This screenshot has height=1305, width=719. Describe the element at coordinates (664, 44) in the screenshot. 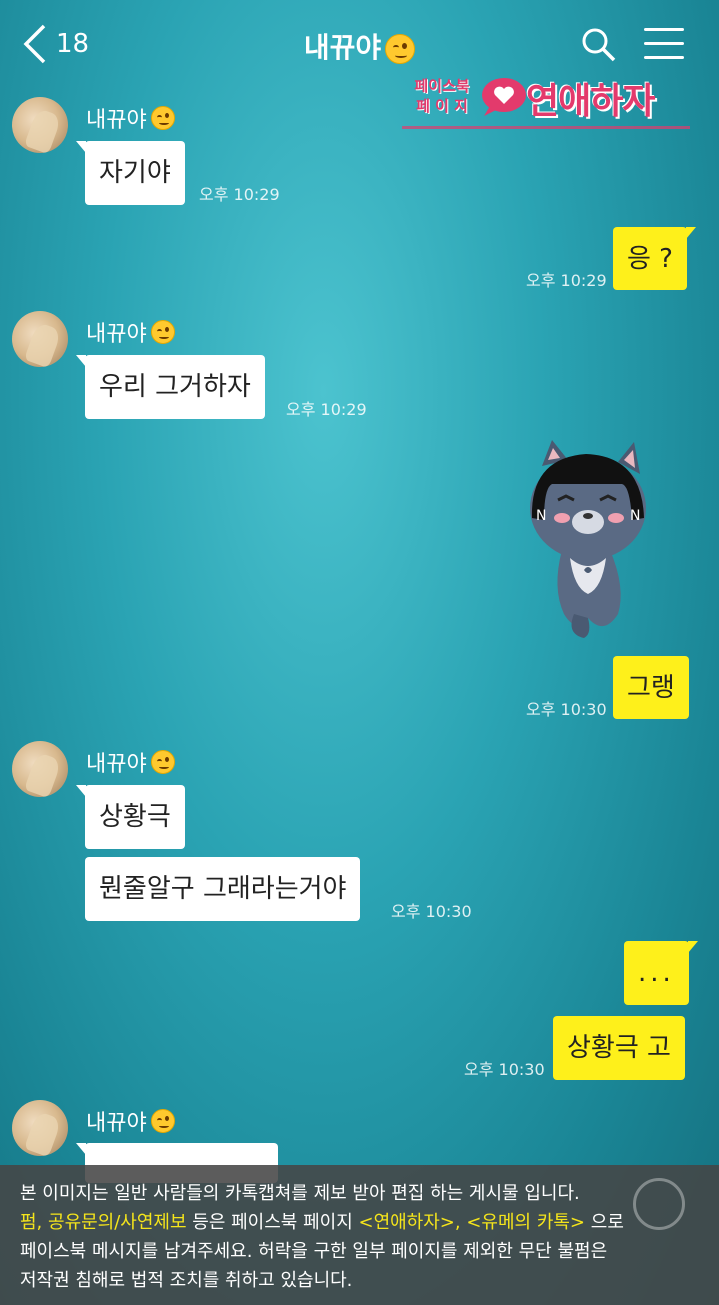

I see `menu-icon` at that location.